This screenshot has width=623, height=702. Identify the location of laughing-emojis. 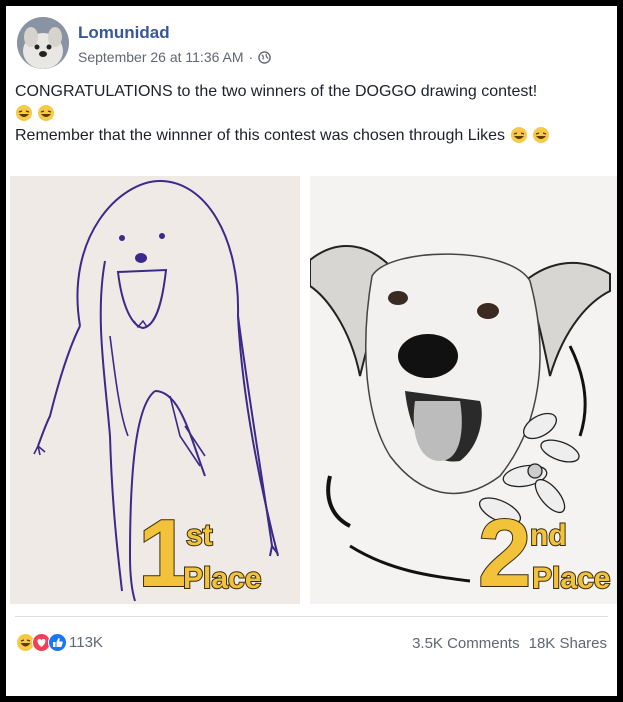
(313, 114).